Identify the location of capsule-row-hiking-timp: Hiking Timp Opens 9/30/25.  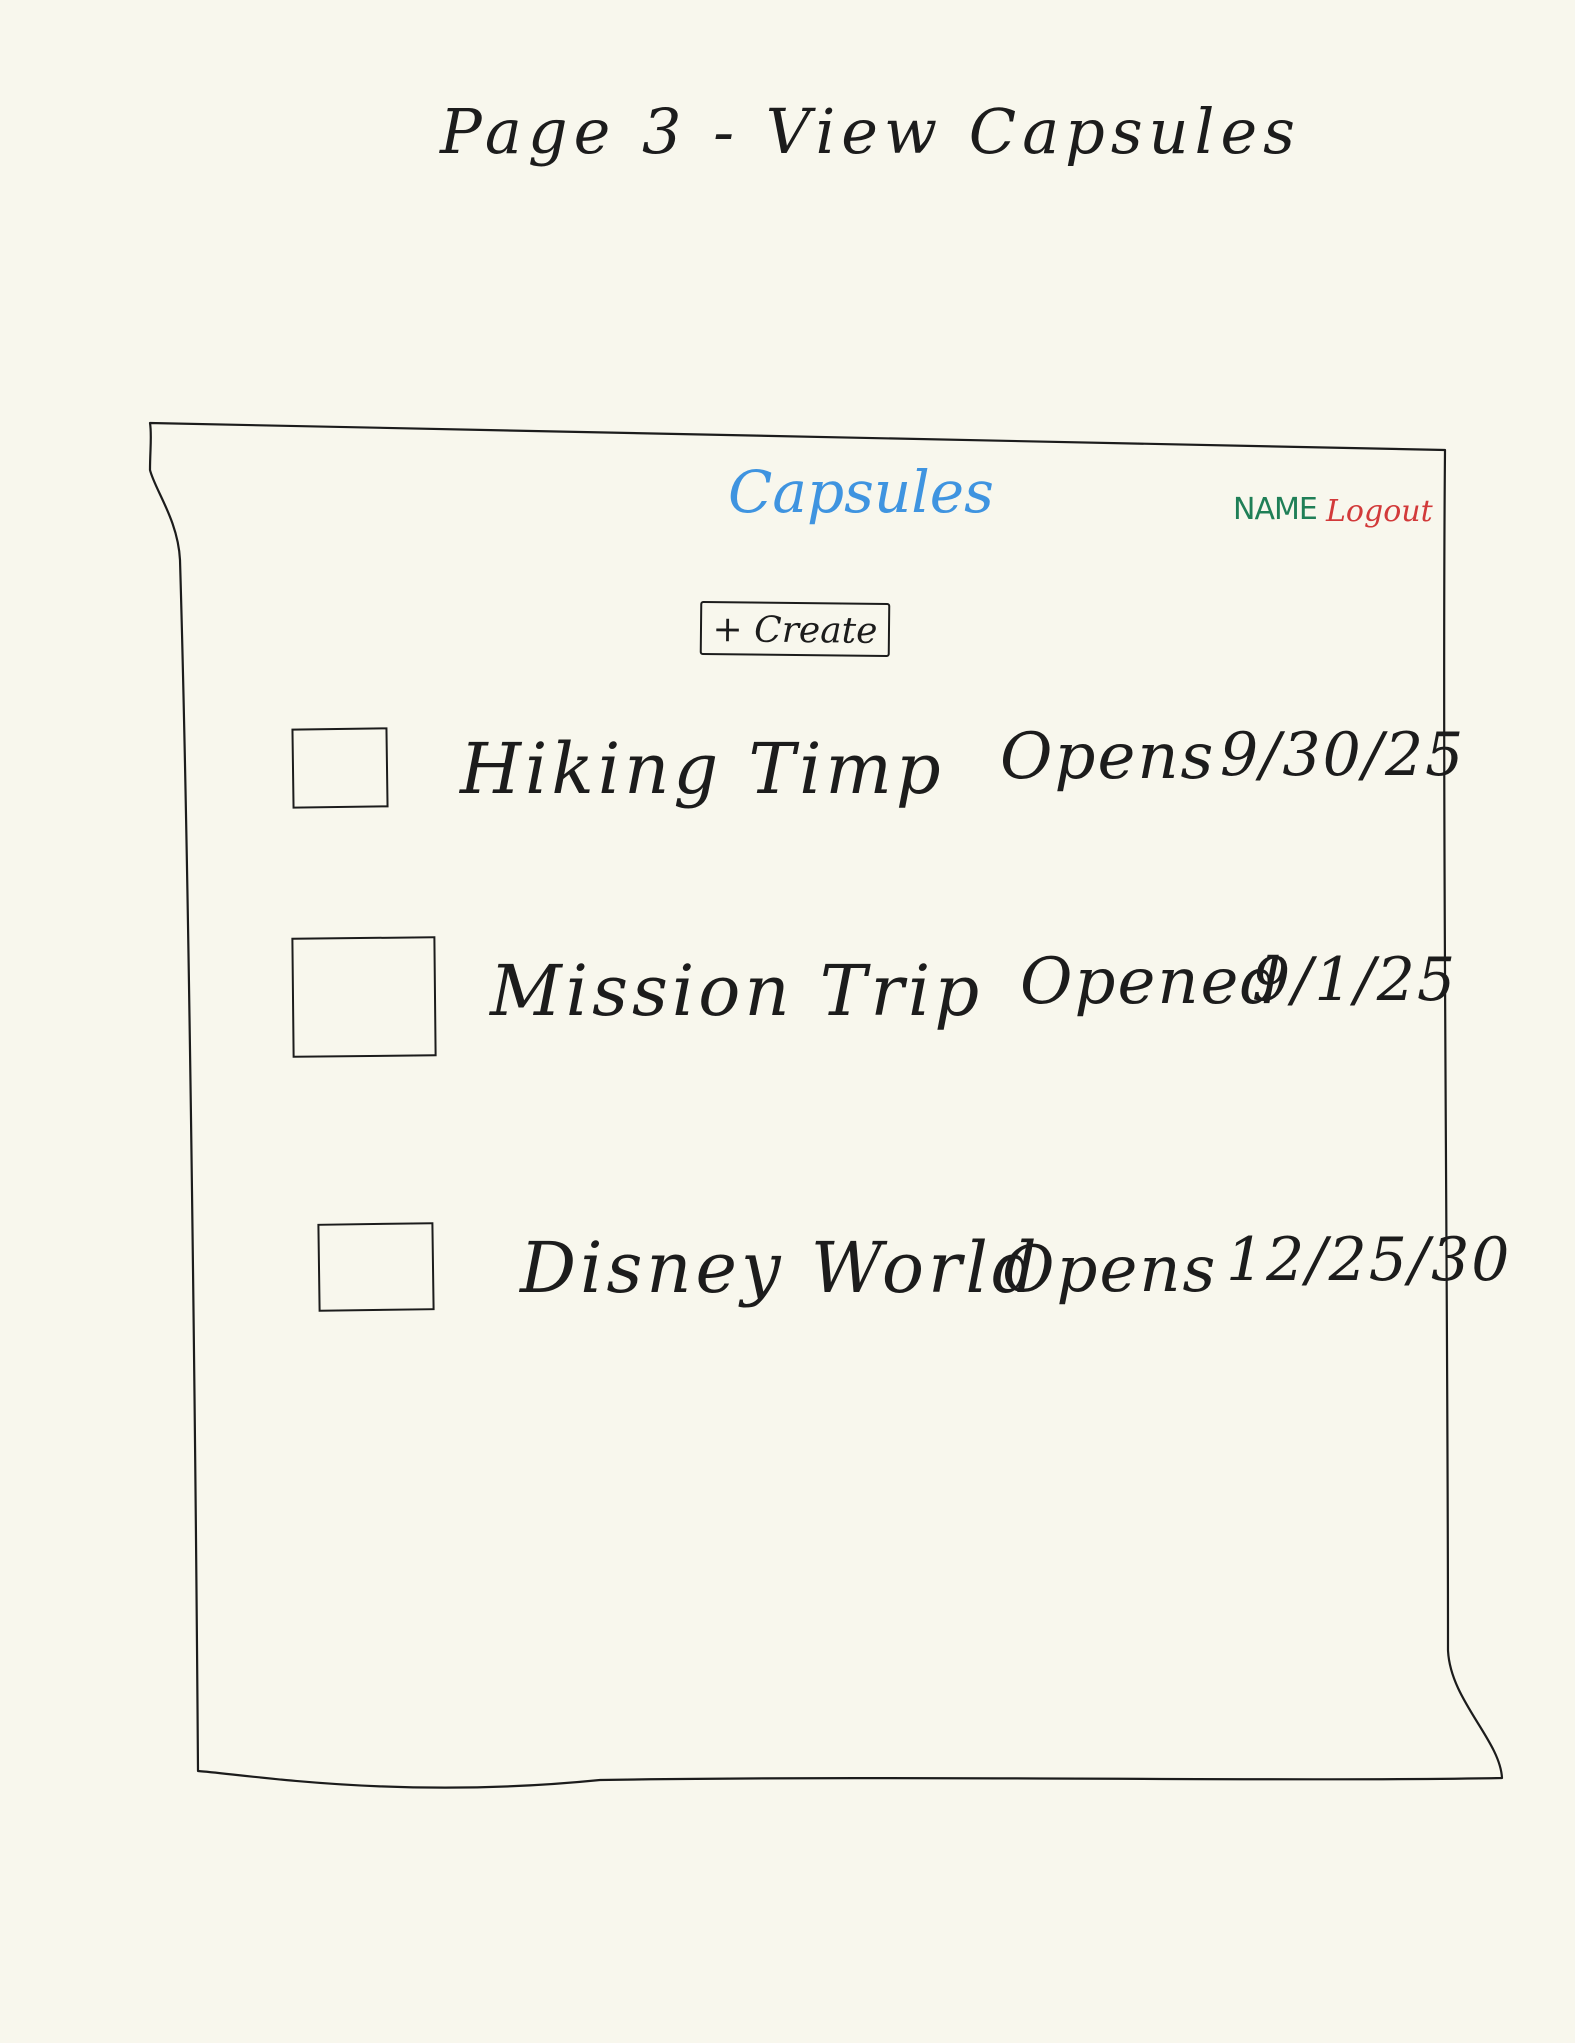
(871, 765).